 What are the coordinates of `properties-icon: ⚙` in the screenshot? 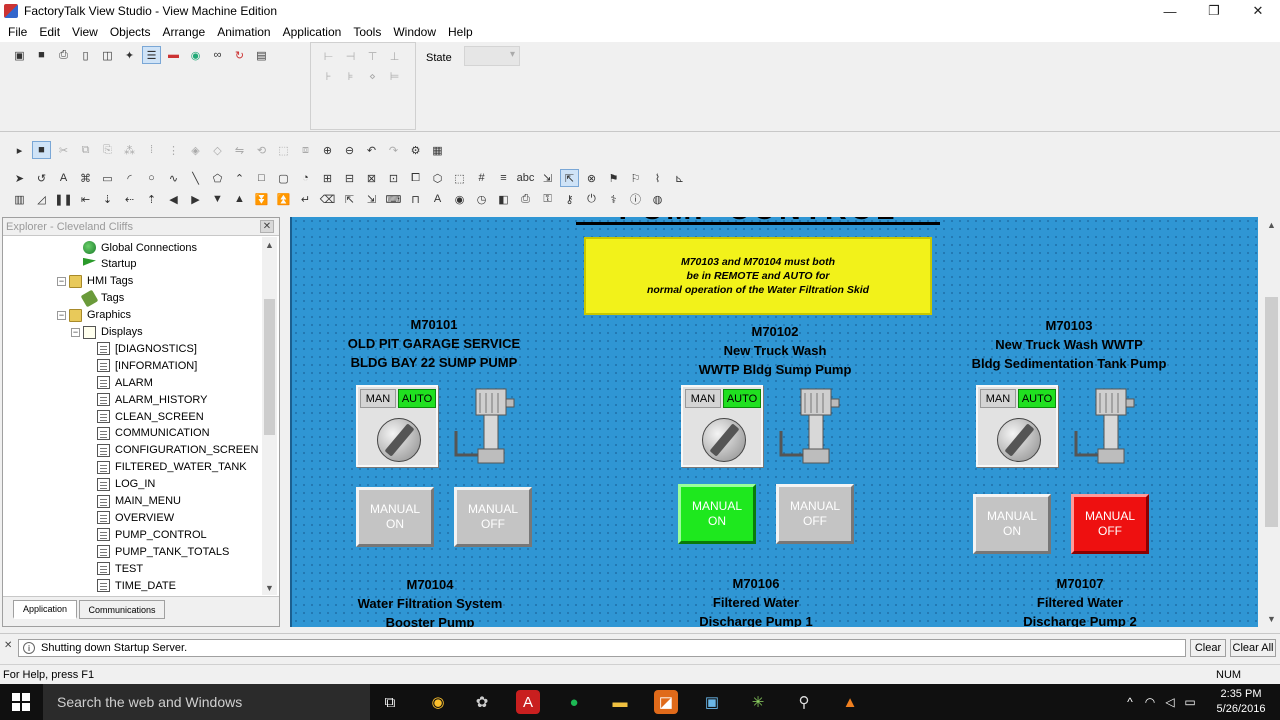 It's located at (415, 150).